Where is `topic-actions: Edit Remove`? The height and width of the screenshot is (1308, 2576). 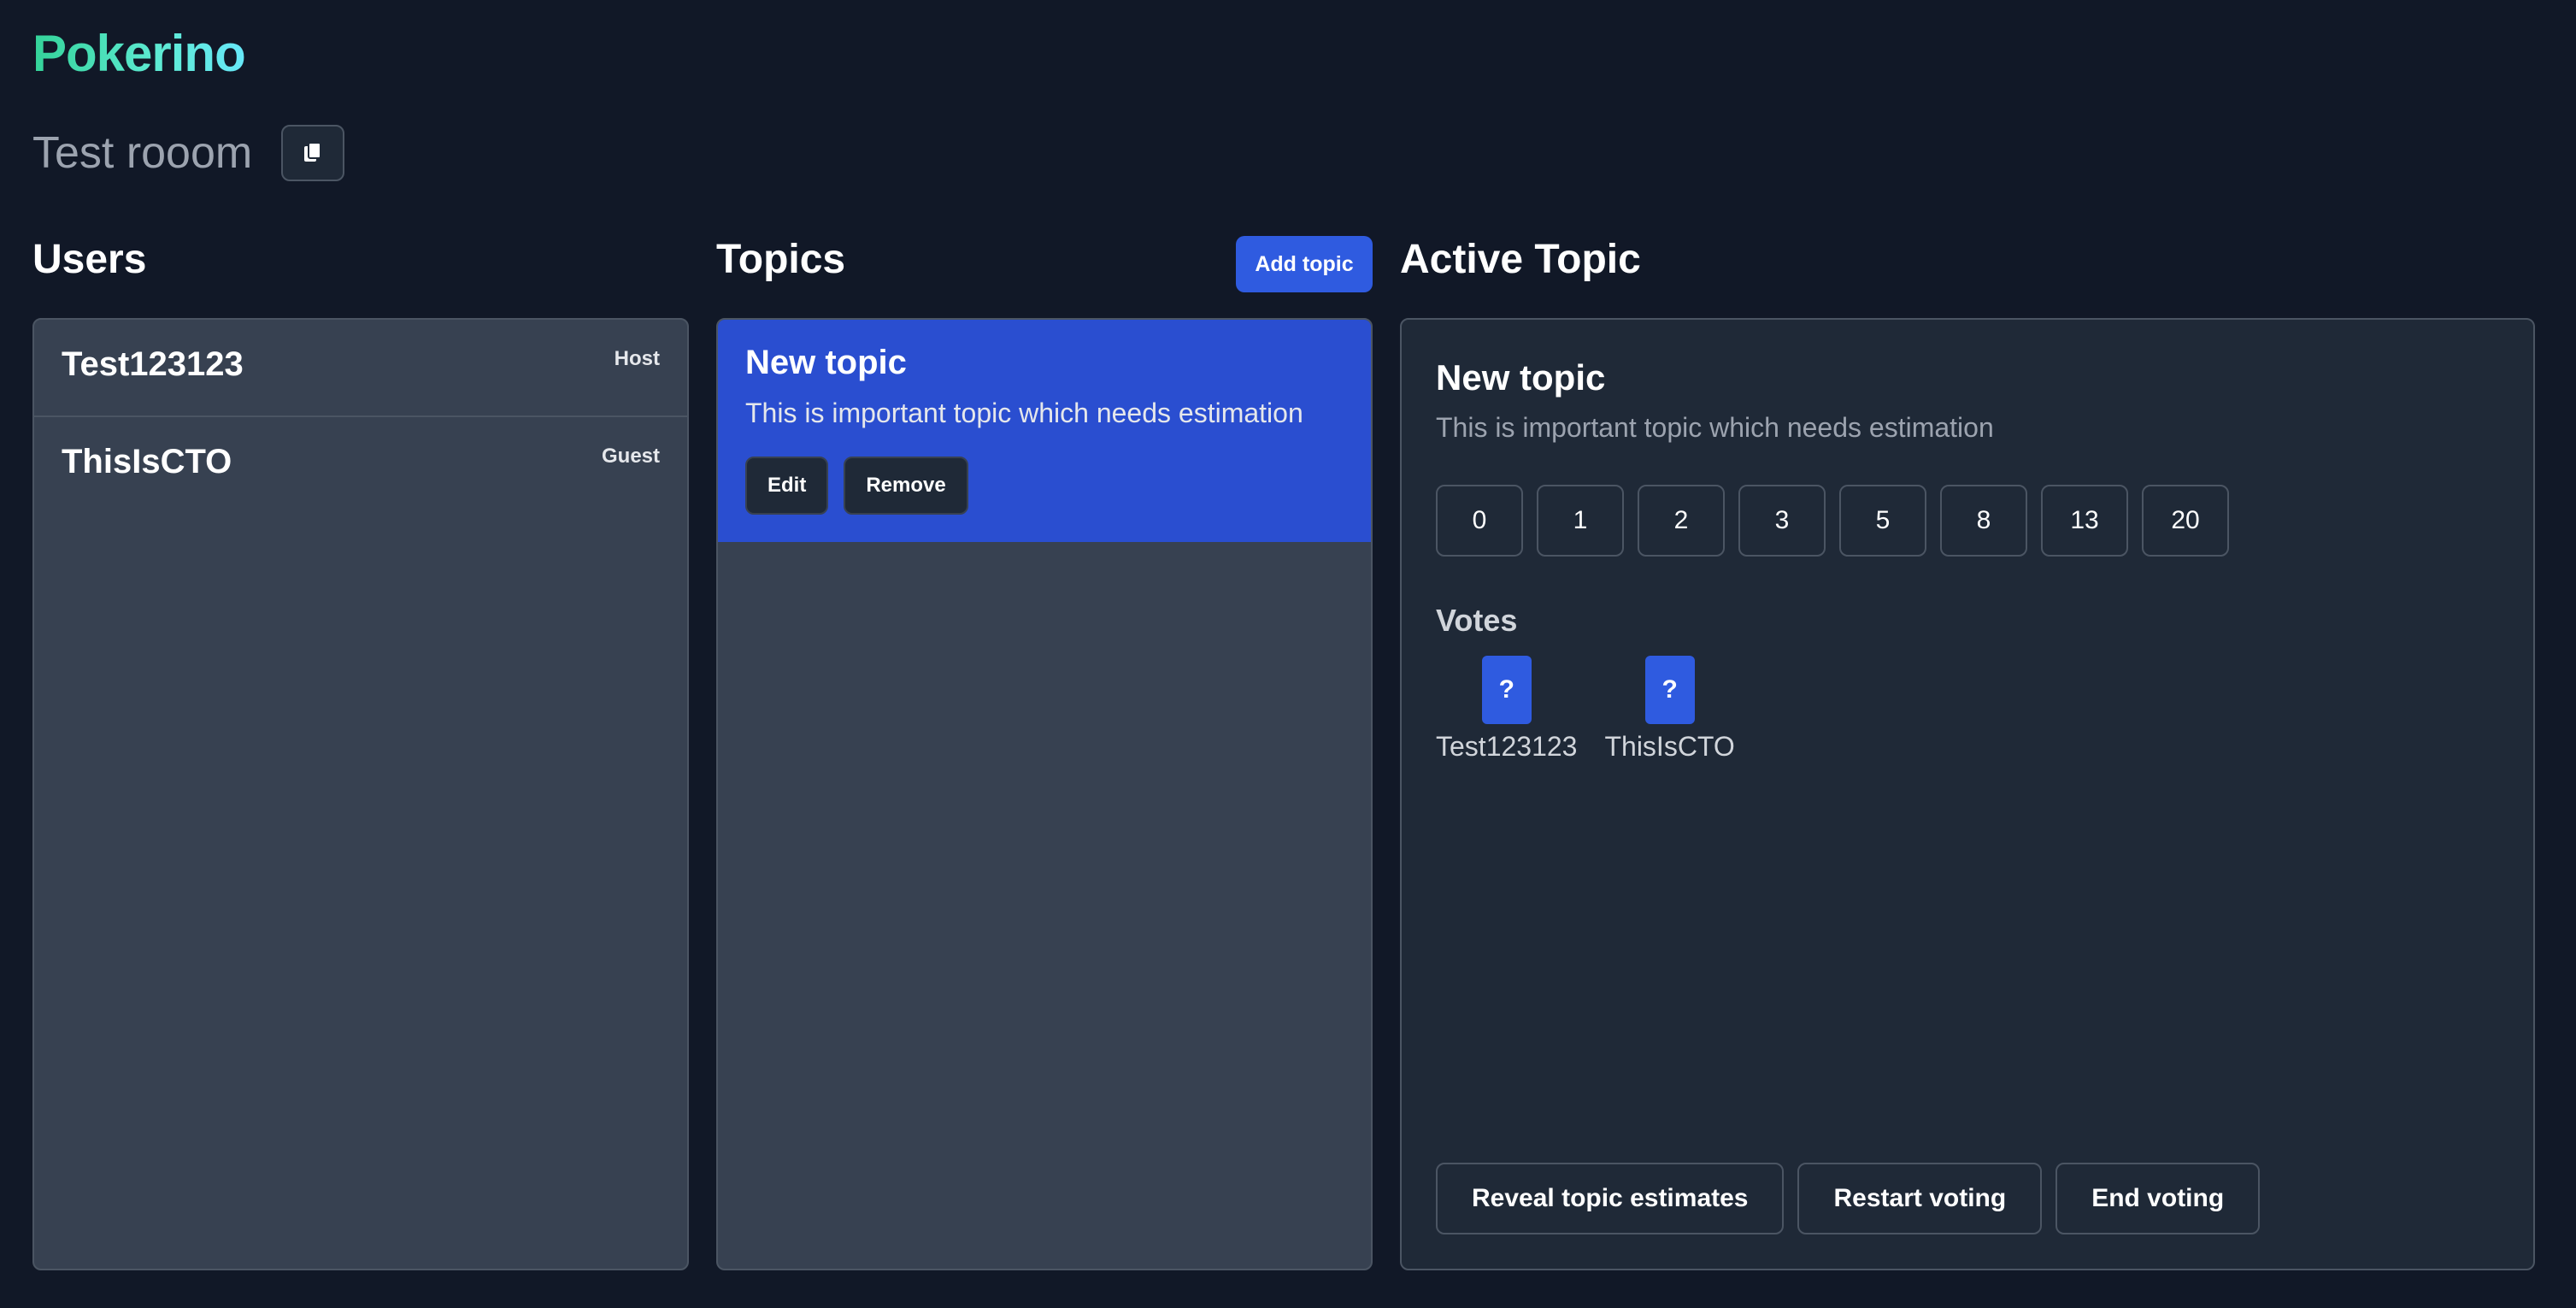
topic-actions: Edit Remove is located at coordinates (1044, 486).